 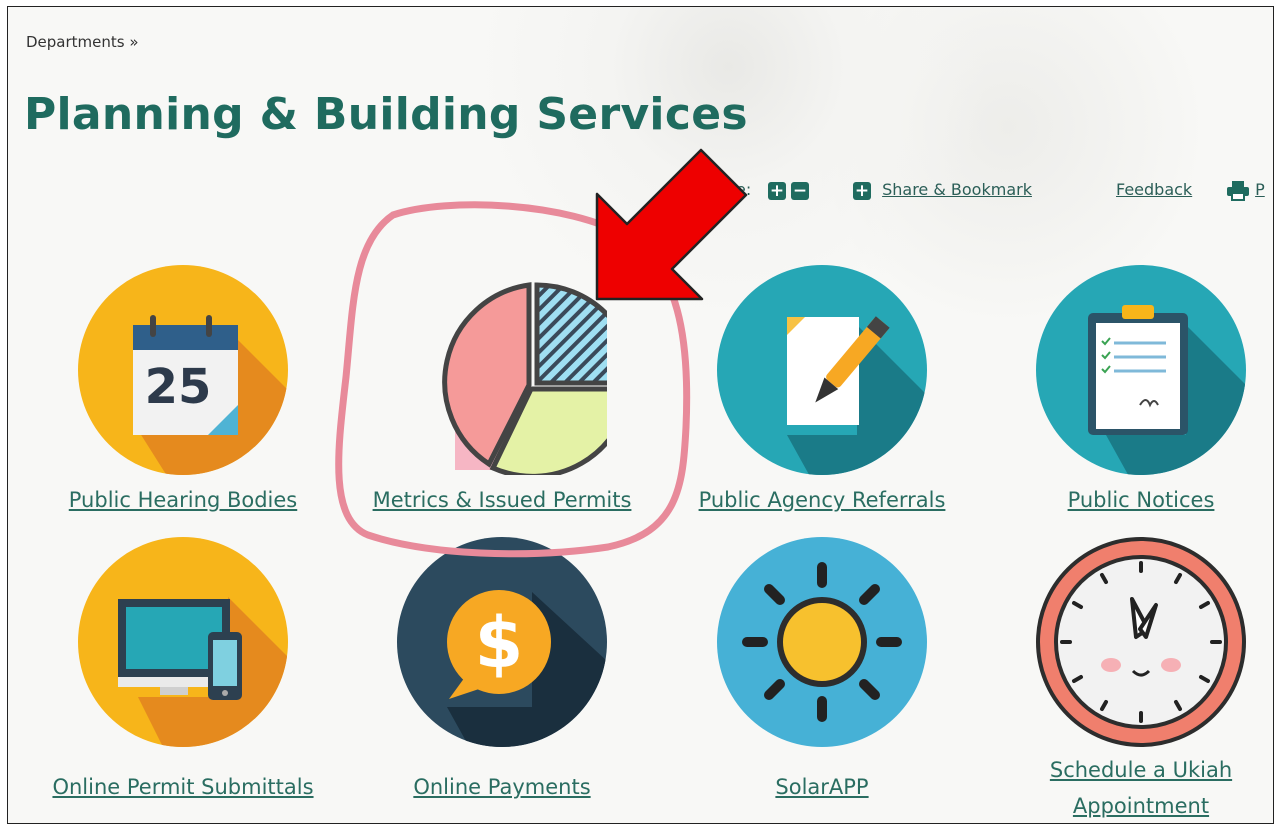 I want to click on tile-label: Public Agency Referrals, so click(x=822, y=500).